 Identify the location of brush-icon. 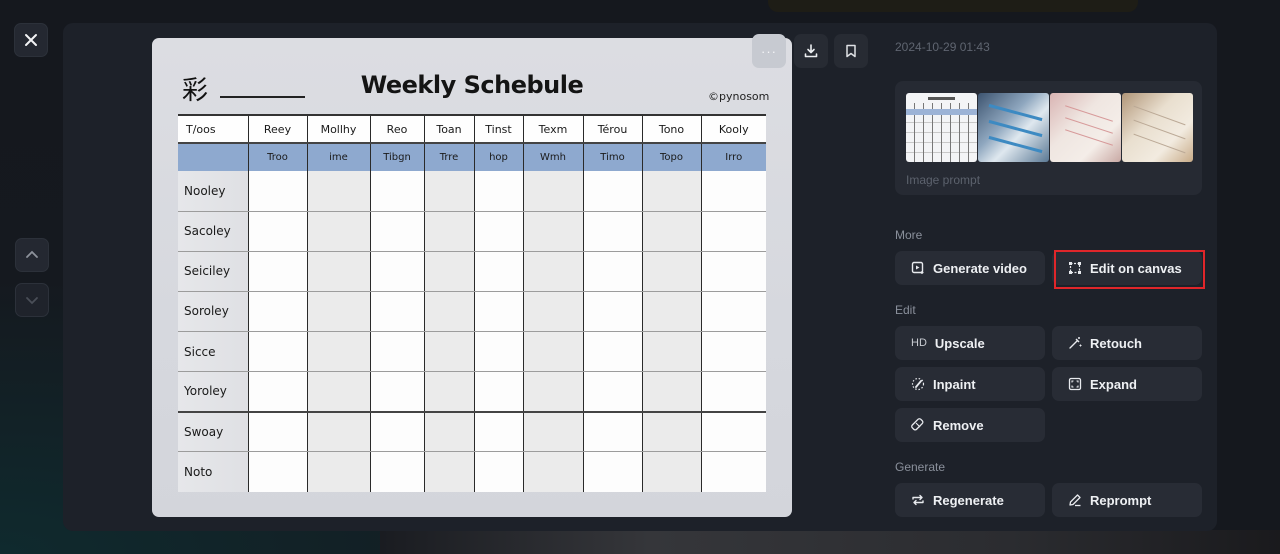
(918, 384).